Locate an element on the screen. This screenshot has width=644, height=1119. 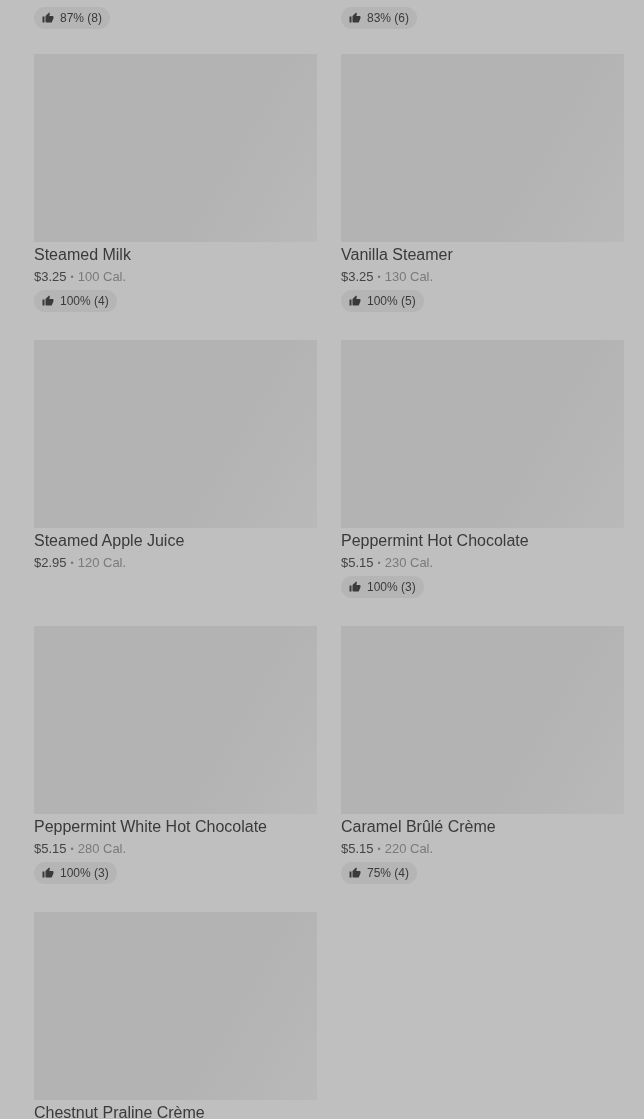
item-calories: 220 Cal. is located at coordinates (409, 849).